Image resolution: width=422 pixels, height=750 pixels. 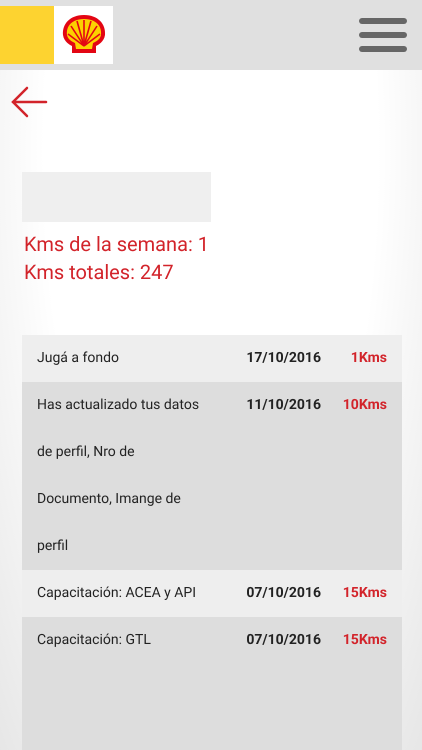 What do you see at coordinates (368, 358) in the screenshot?
I see `activity-kms: 1Kms` at bounding box center [368, 358].